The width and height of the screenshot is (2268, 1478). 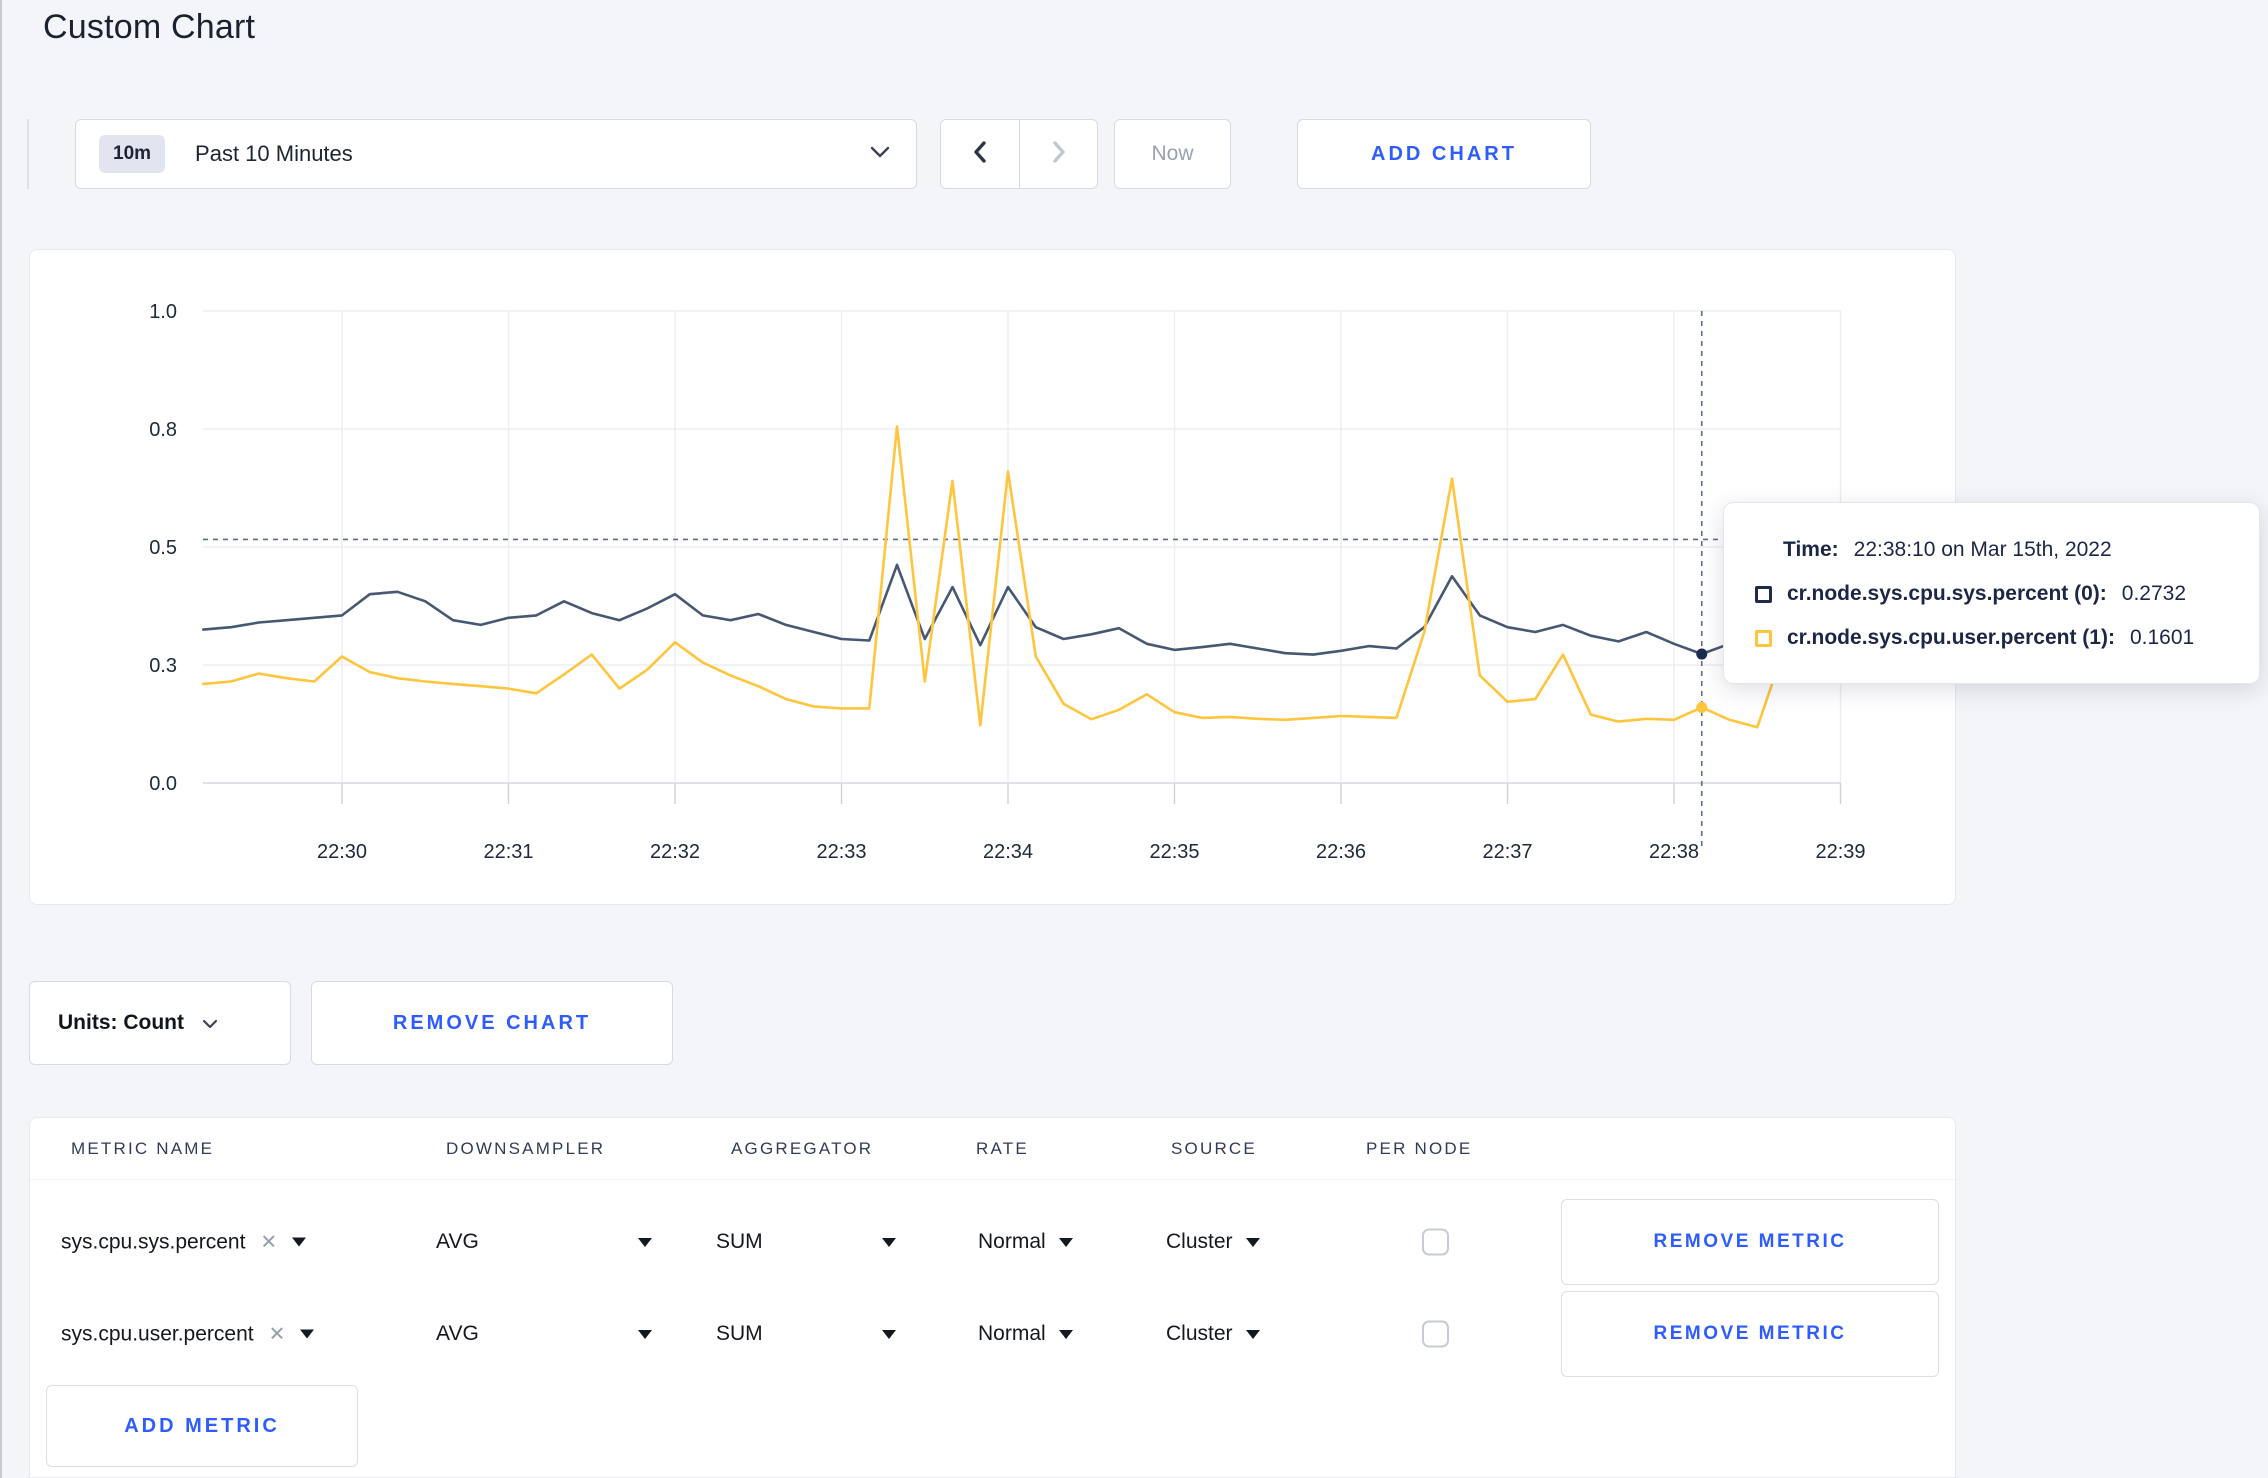 I want to click on svg-text: 22:31, so click(x=508, y=852).